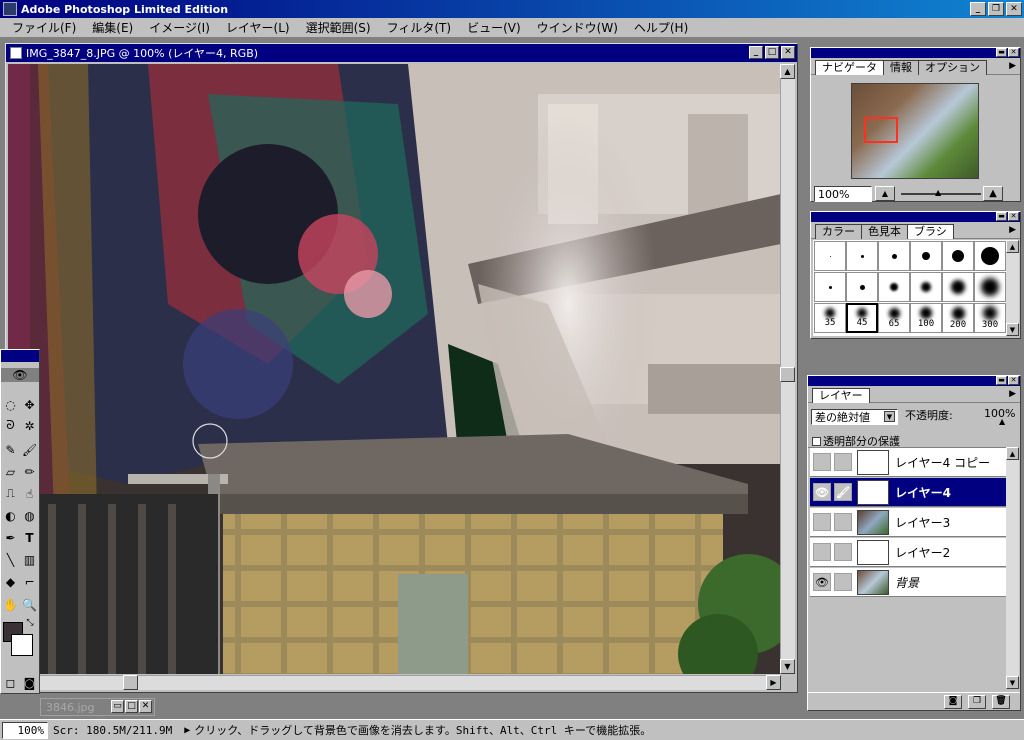  What do you see at coordinates (1012, 288) in the screenshot?
I see `brushes-scrollbar: ▲ ▼` at bounding box center [1012, 288].